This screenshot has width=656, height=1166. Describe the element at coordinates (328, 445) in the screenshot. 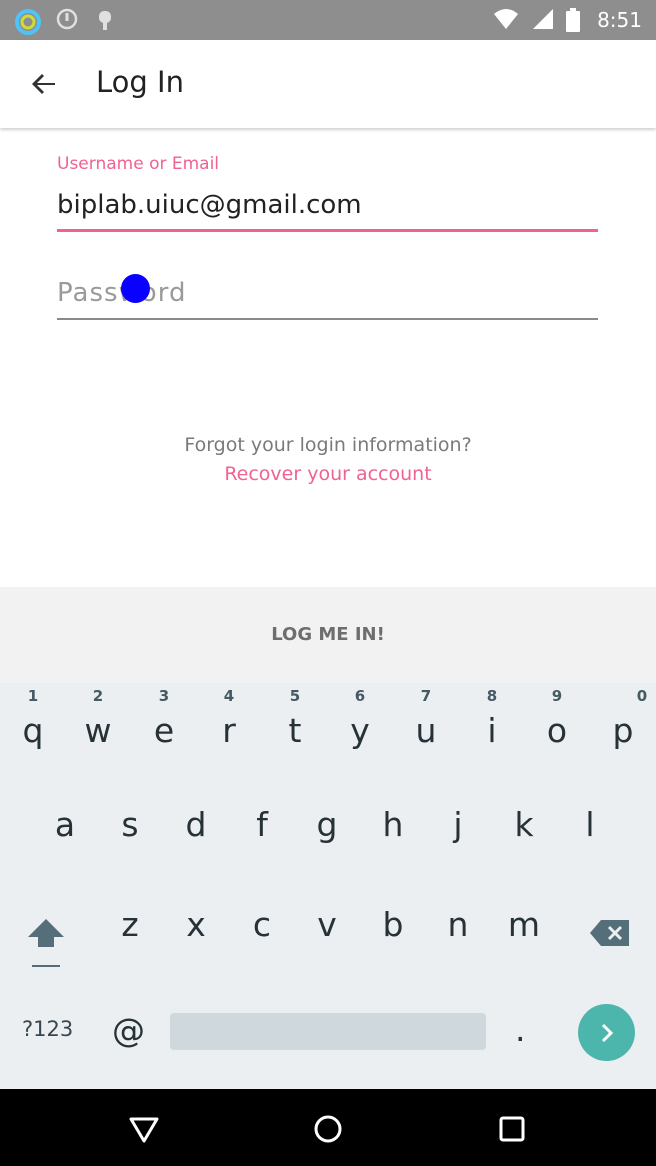

I see `forgot-prompt: Forgot your login information?` at that location.